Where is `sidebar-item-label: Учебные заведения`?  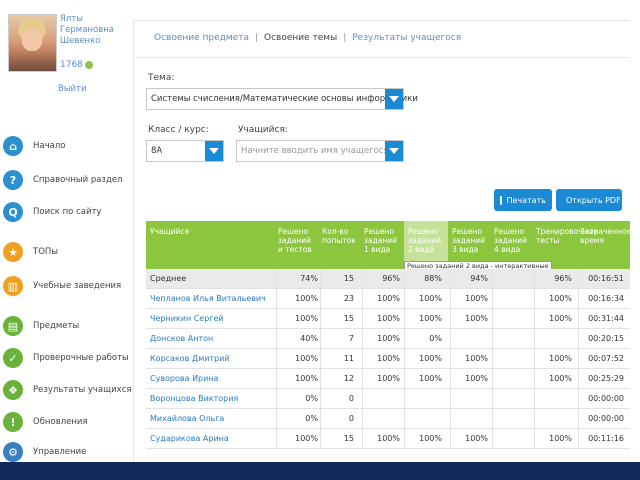
sidebar-item-label: Учебные заведения is located at coordinates (77, 286).